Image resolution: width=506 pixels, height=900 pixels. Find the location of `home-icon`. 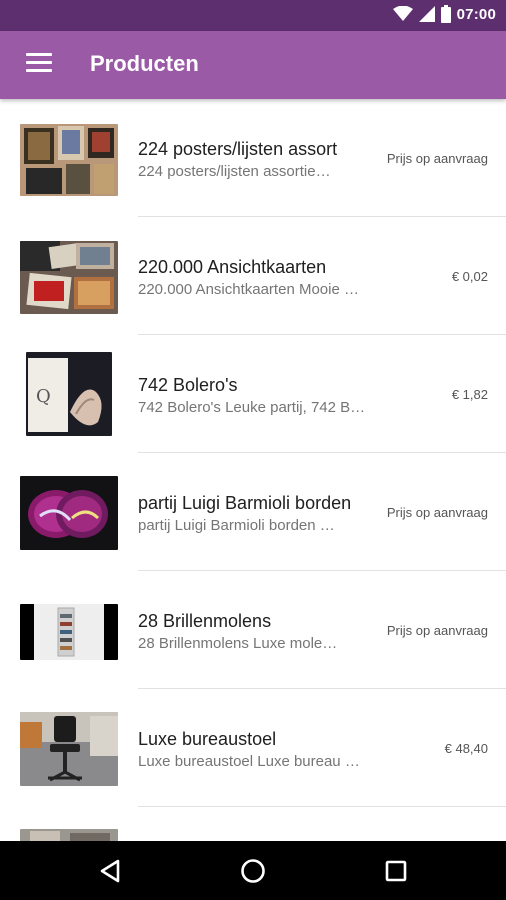

home-icon is located at coordinates (253, 871).